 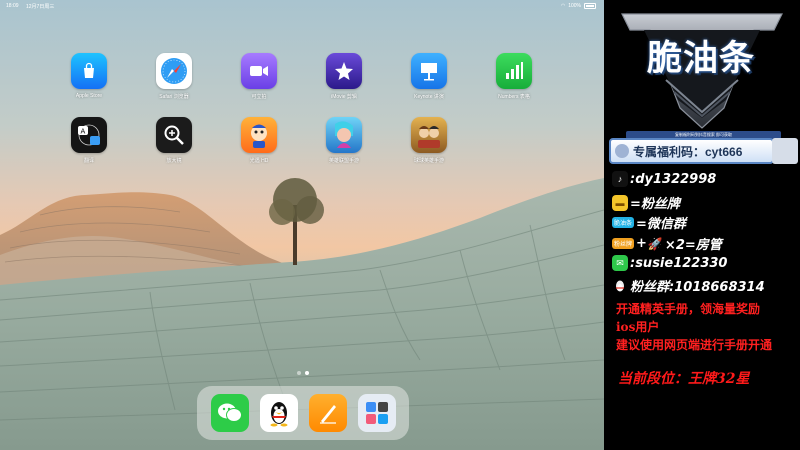 I want to click on safari-app: Safari 浏览器, so click(x=174, y=76).